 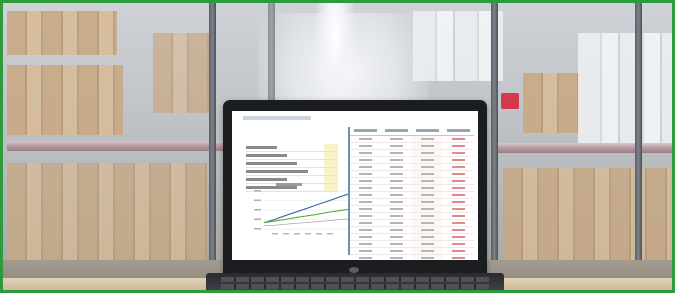 What do you see at coordinates (355, 286) in the screenshot?
I see `keyboard-row` at bounding box center [355, 286].